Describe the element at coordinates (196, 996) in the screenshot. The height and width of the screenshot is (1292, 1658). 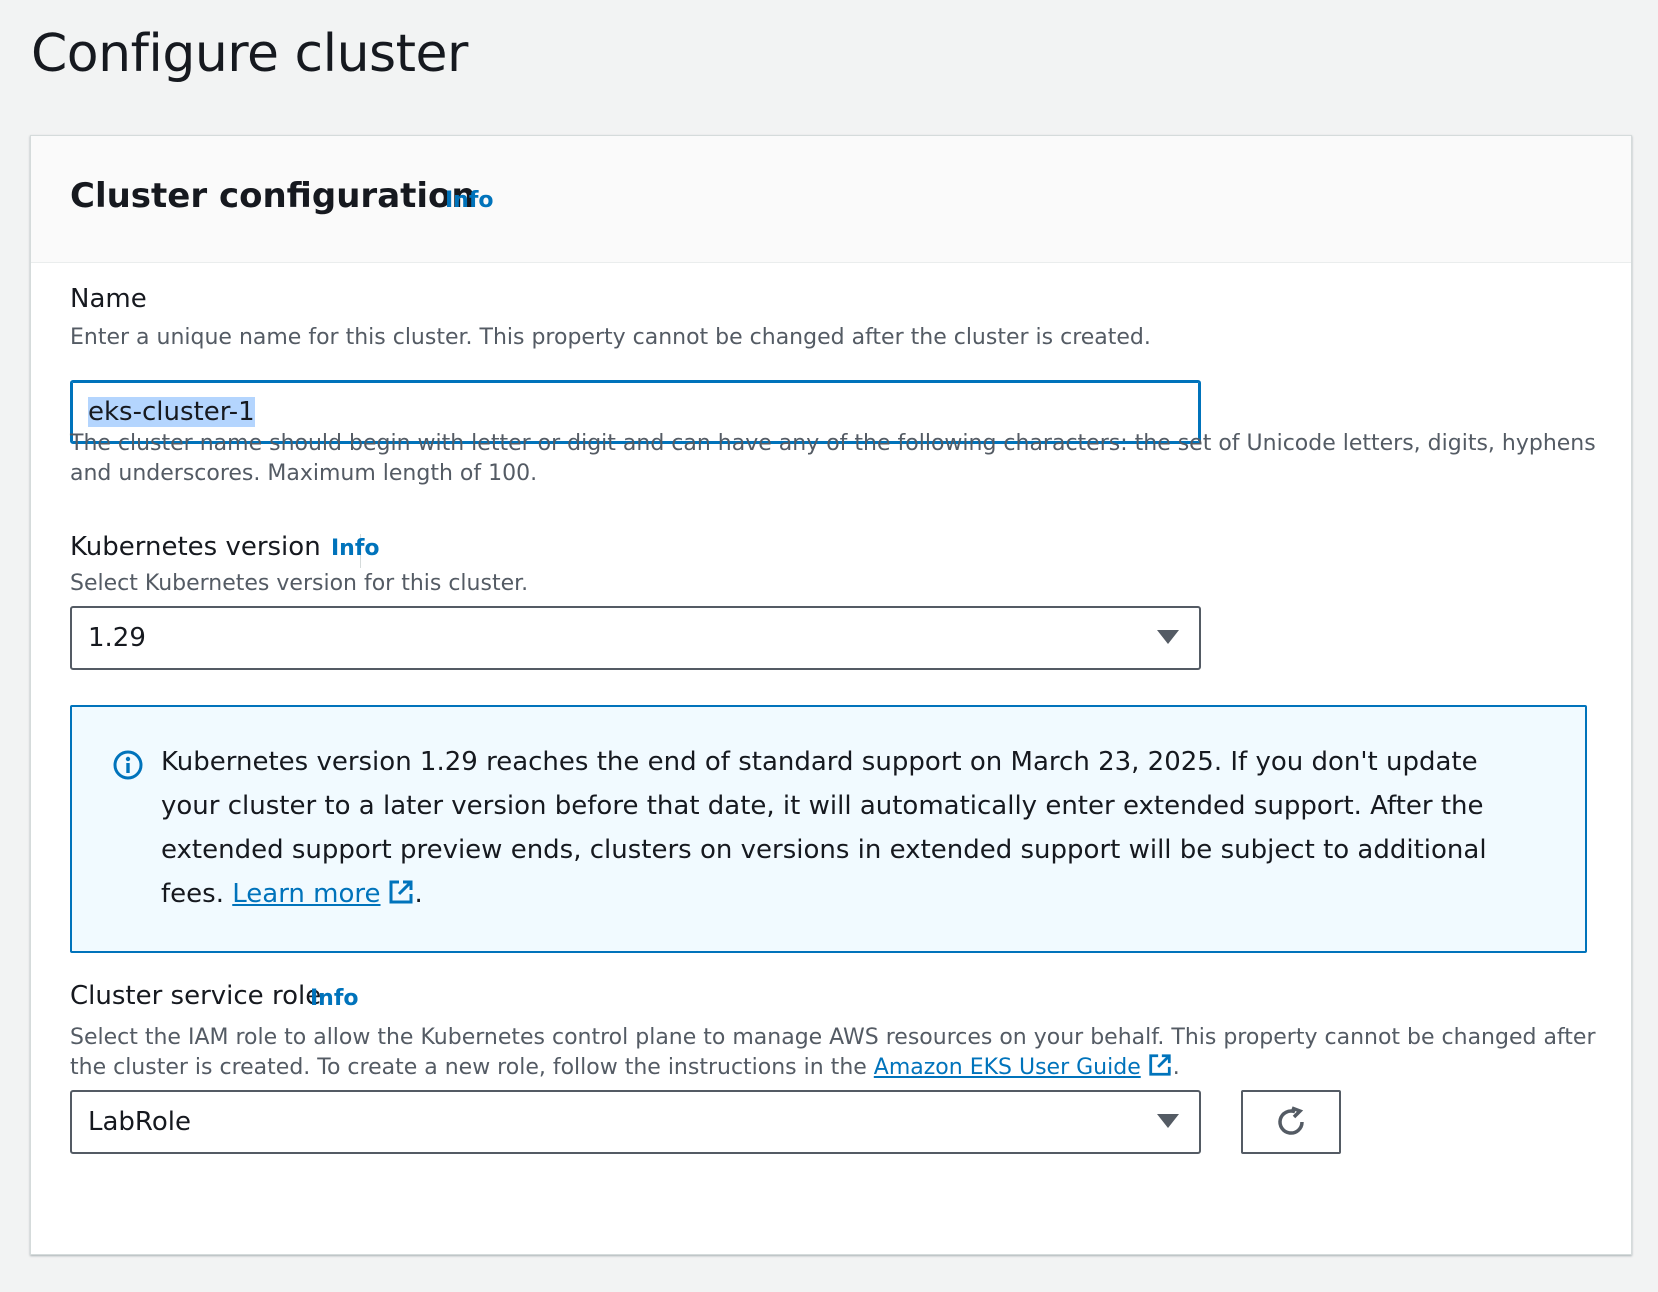
I see `service-role-label: Cluster service role` at that location.